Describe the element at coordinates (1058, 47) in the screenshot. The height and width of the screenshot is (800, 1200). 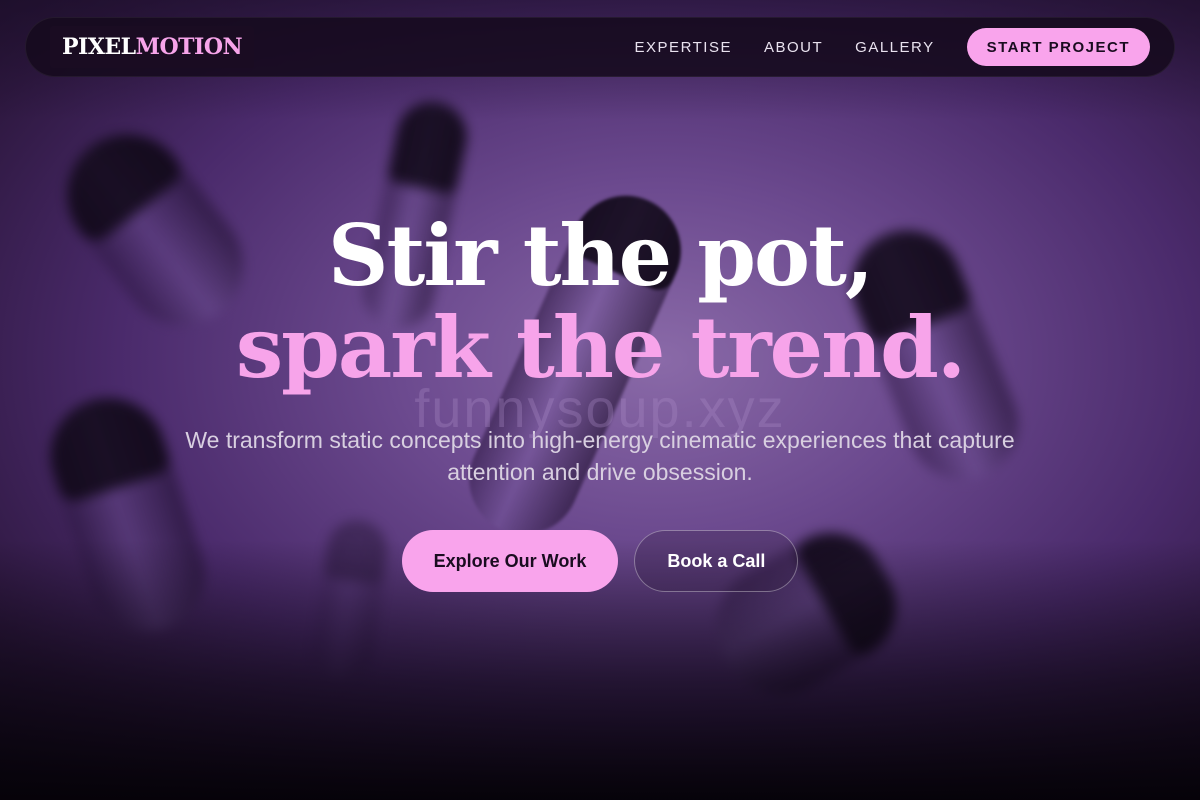
I see `start-project-button: START PROJECT` at that location.